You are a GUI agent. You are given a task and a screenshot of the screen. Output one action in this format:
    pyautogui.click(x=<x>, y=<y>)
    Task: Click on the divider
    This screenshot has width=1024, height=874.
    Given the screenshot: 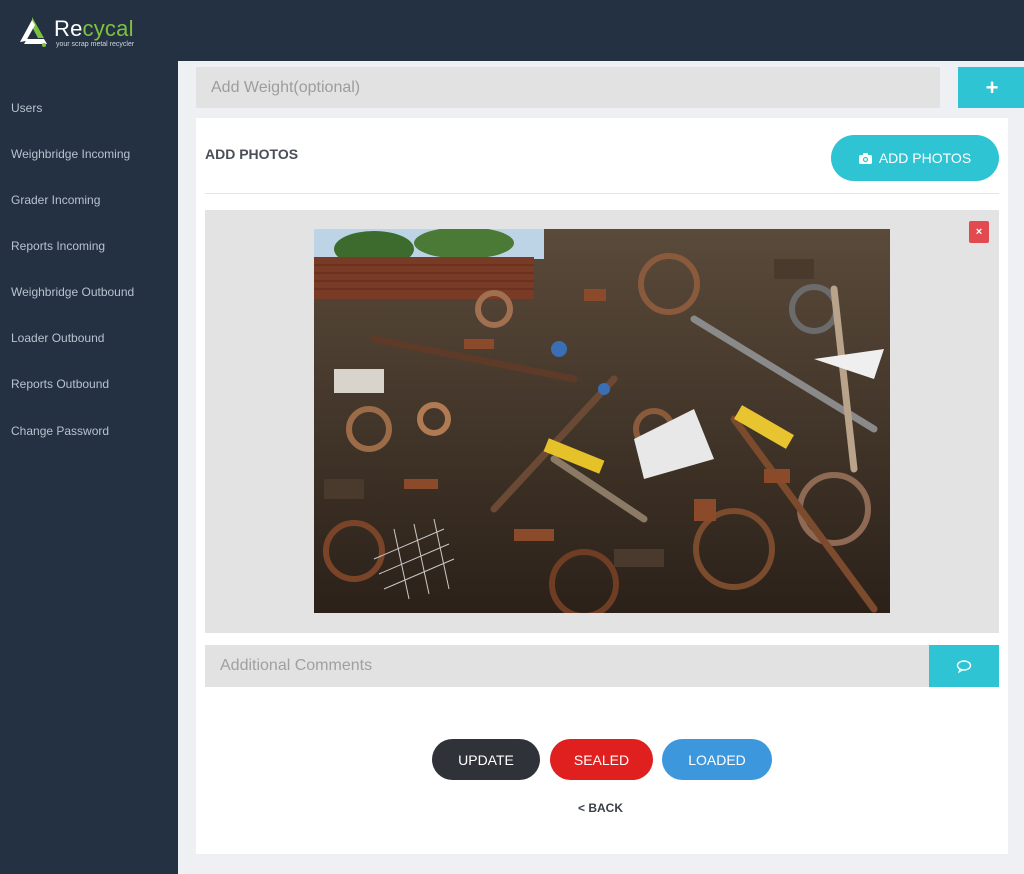 What is the action you would take?
    pyautogui.click(x=602, y=193)
    